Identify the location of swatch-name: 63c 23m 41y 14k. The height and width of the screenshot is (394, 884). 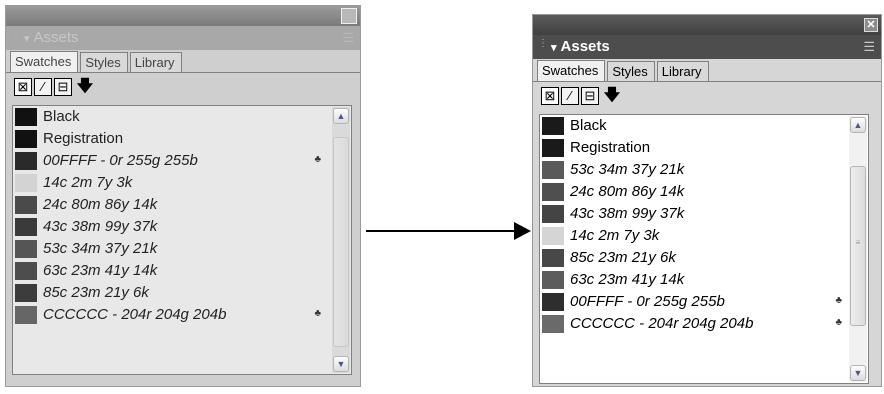
(627, 279).